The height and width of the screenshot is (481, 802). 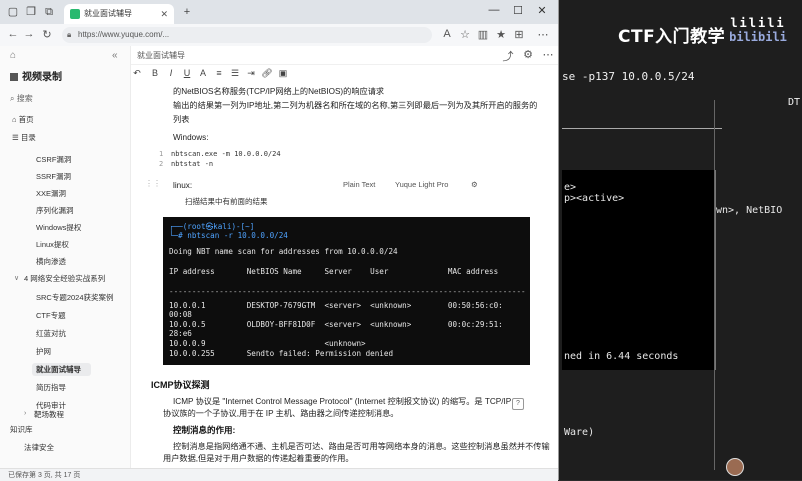 What do you see at coordinates (749, 210) in the screenshot?
I see `bg-line: wn>, NetBIO` at bounding box center [749, 210].